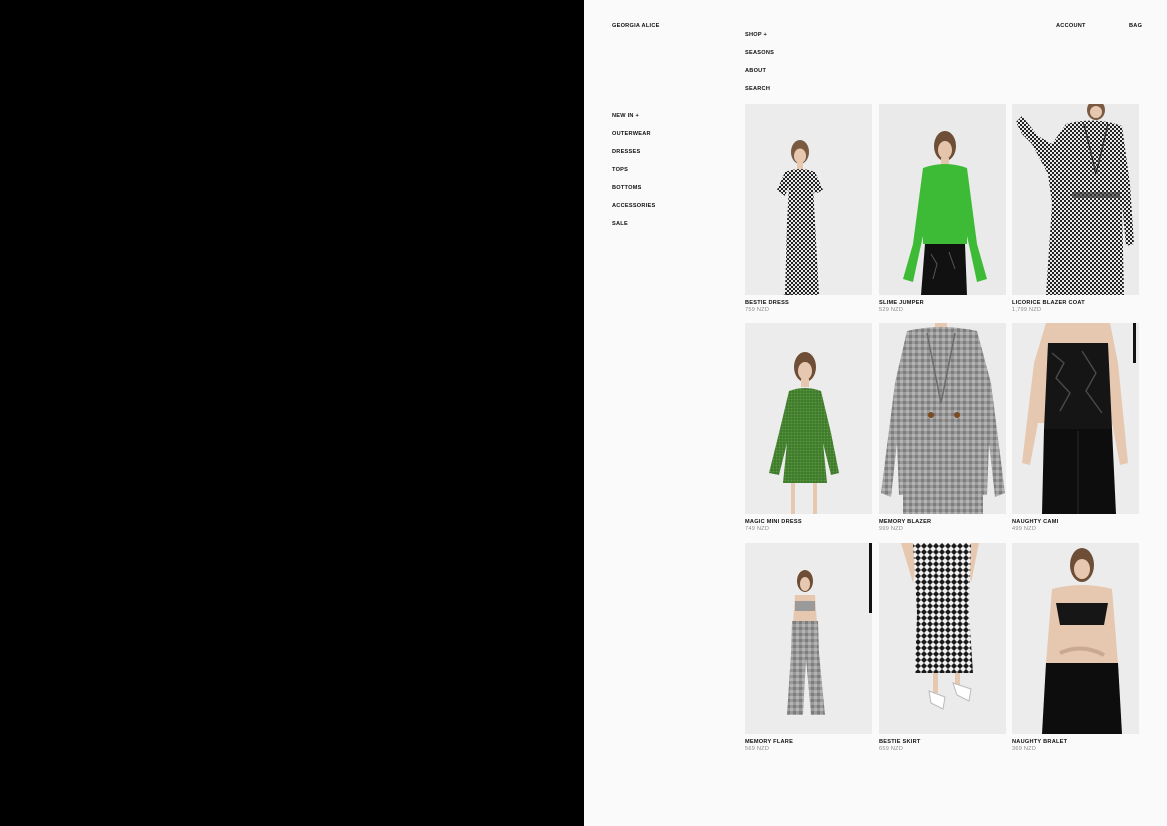 This screenshot has width=1167, height=826. Describe the element at coordinates (1027, 309) in the screenshot. I see `product-price: 1,799 NZD` at that location.